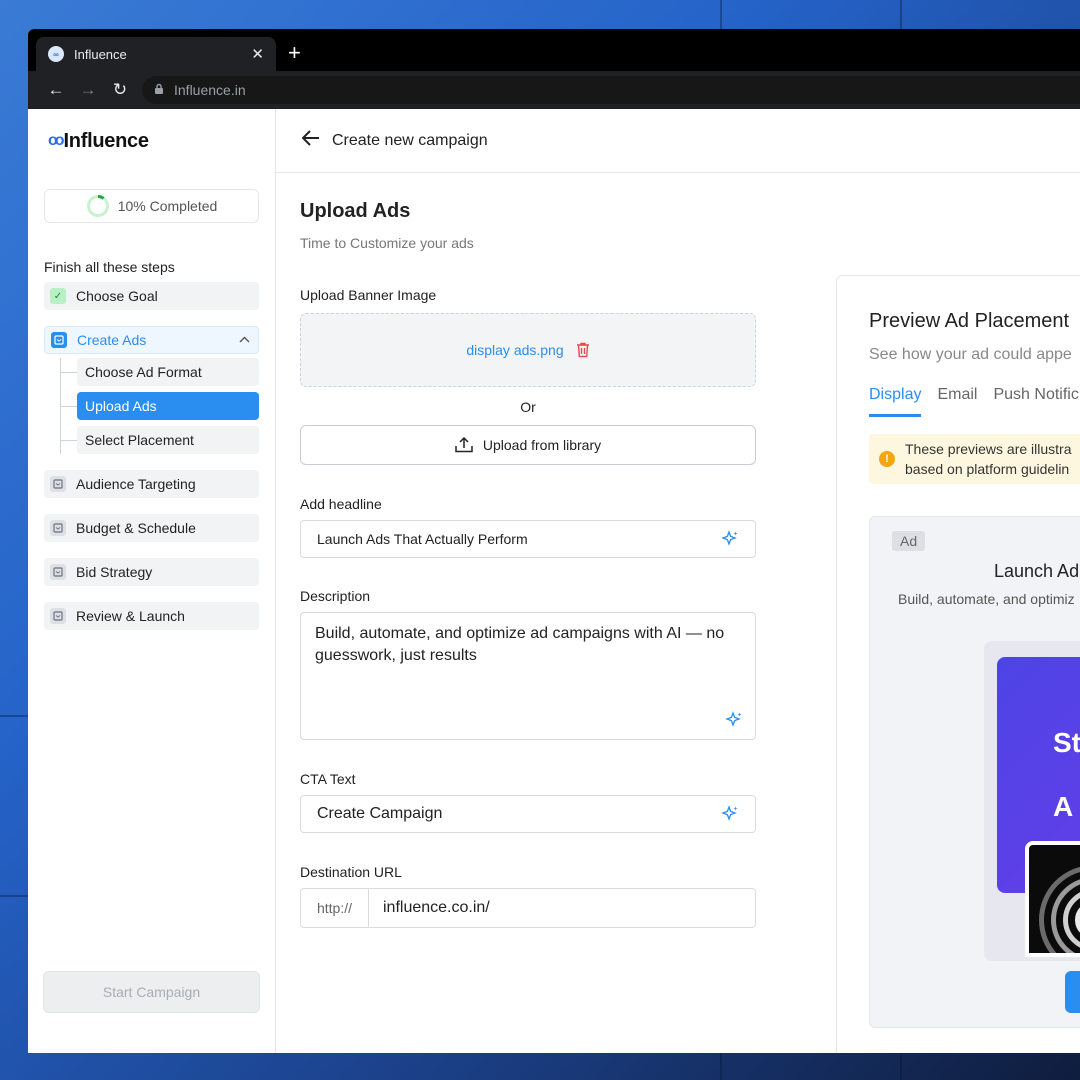 The image size is (1080, 1080). What do you see at coordinates (969, 321) in the screenshot?
I see `preview-title: Preview Ad Placement` at bounding box center [969, 321].